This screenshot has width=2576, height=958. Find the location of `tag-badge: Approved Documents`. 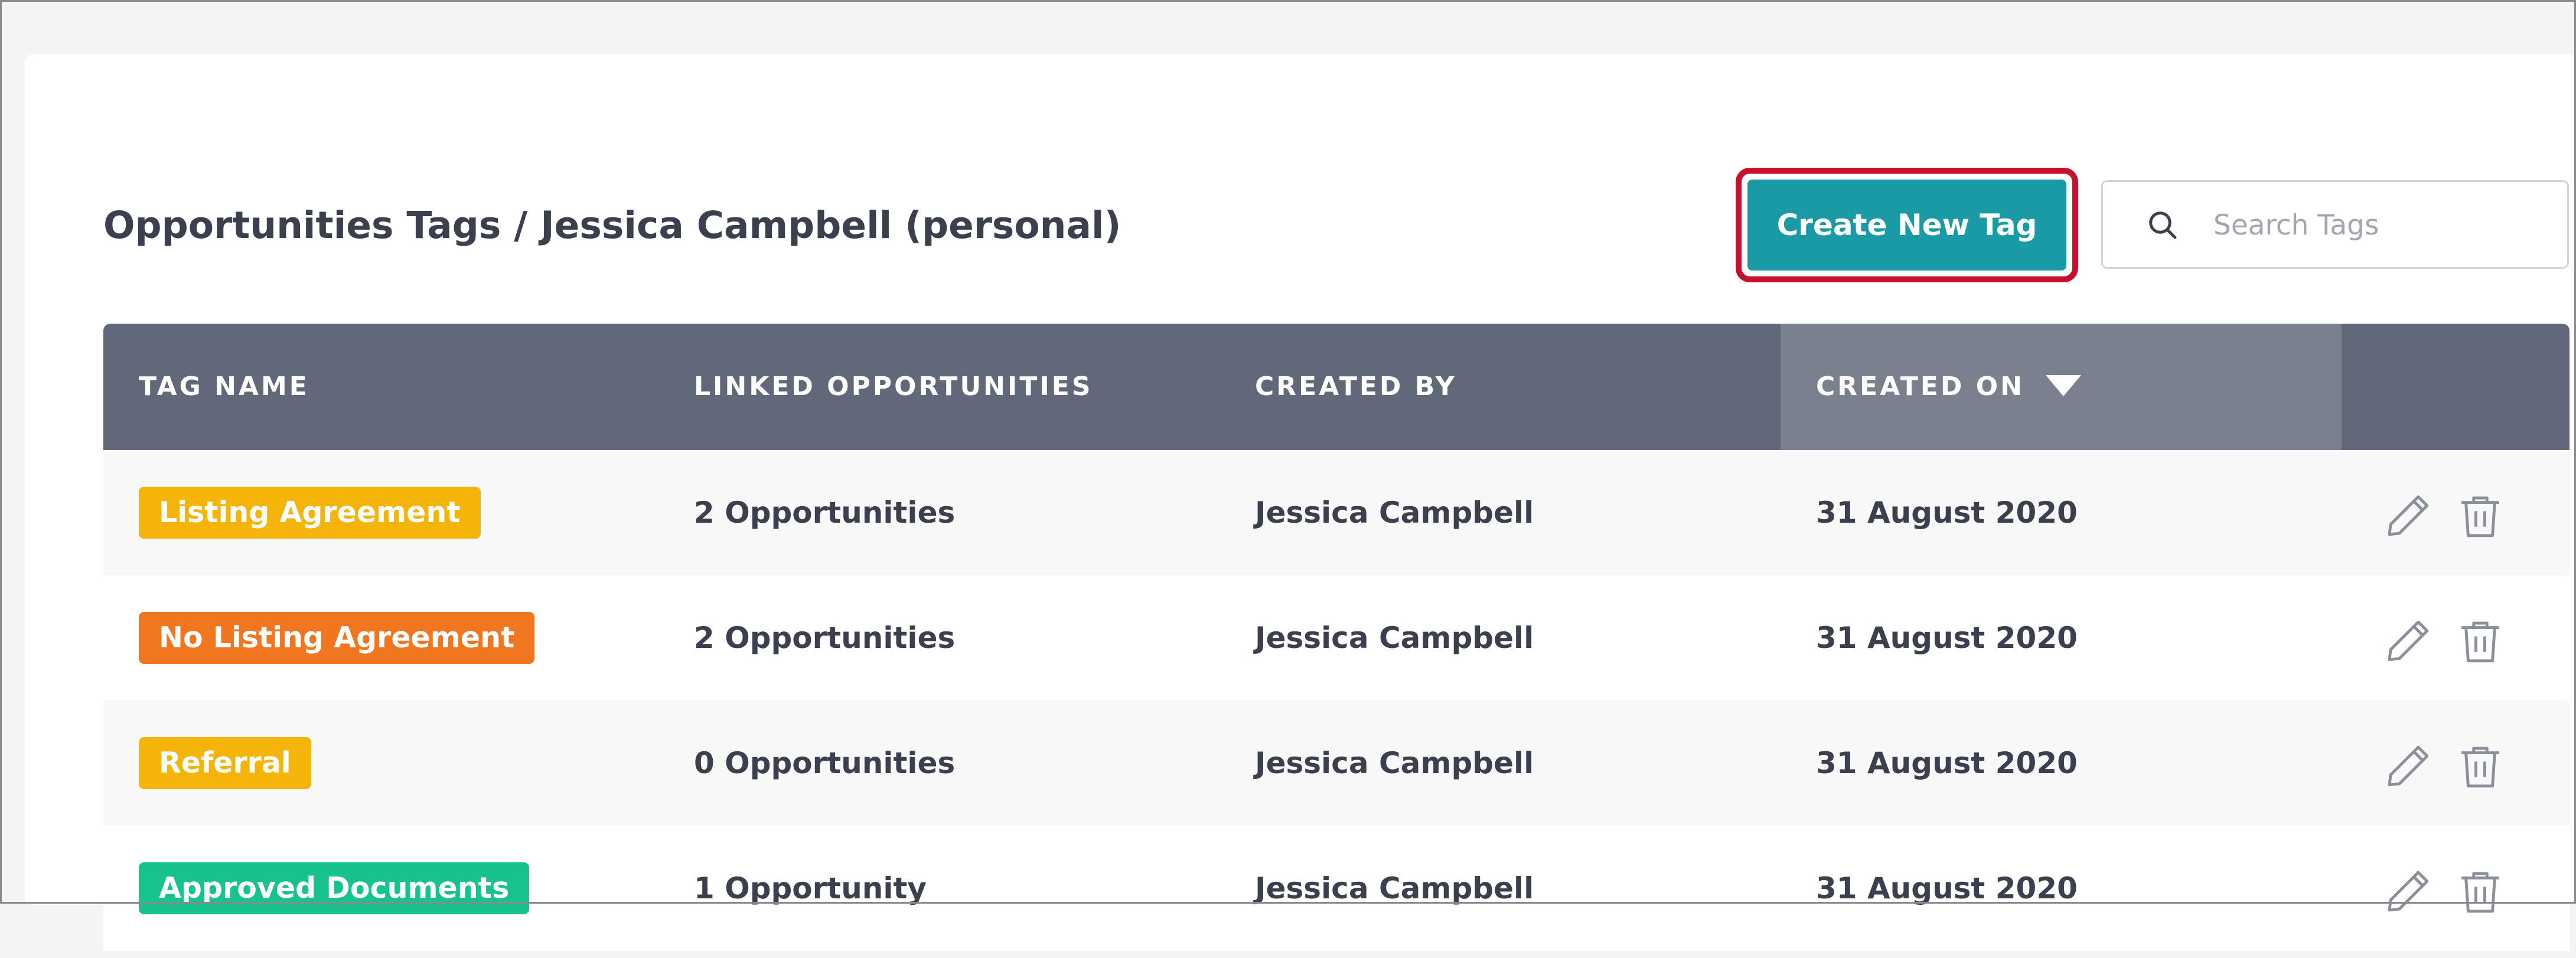

tag-badge: Approved Documents is located at coordinates (335, 888).